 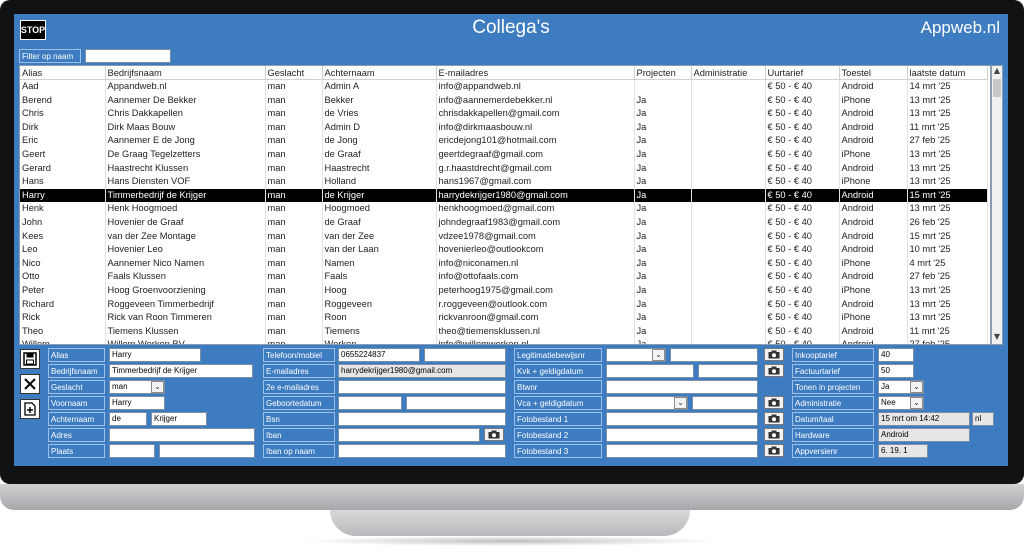 What do you see at coordinates (294, 73) in the screenshot?
I see `column-header: Geslacht` at bounding box center [294, 73].